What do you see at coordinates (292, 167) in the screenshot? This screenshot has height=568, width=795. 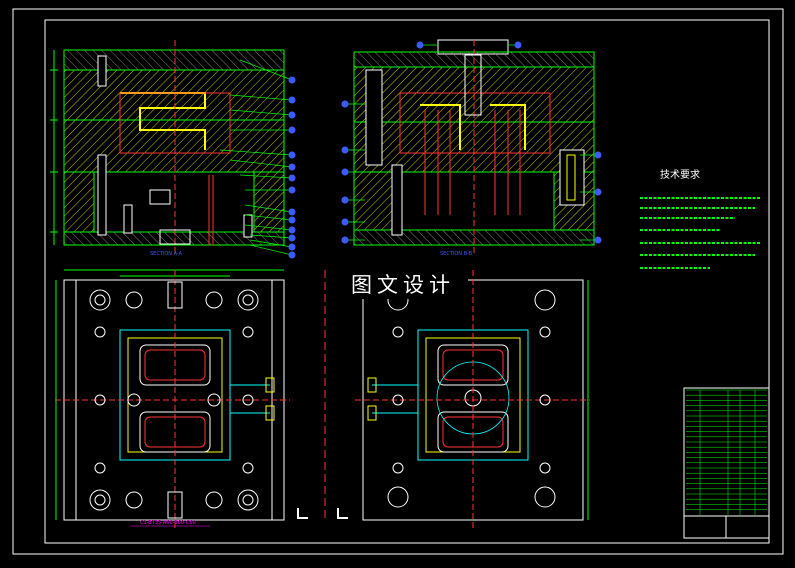 I see `balloon-callouts-a` at bounding box center [292, 167].